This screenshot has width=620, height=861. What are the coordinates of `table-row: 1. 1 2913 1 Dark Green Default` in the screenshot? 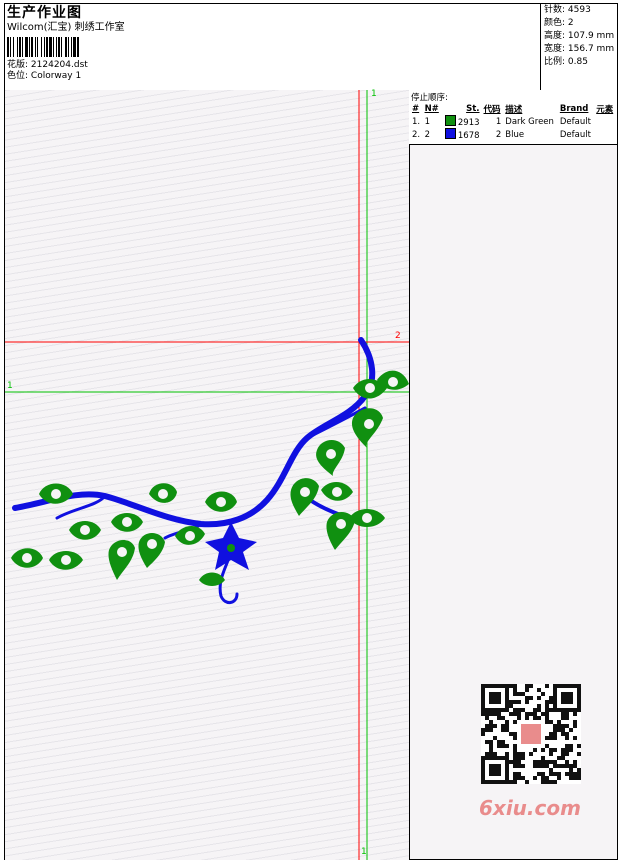 It's located at (513, 121).